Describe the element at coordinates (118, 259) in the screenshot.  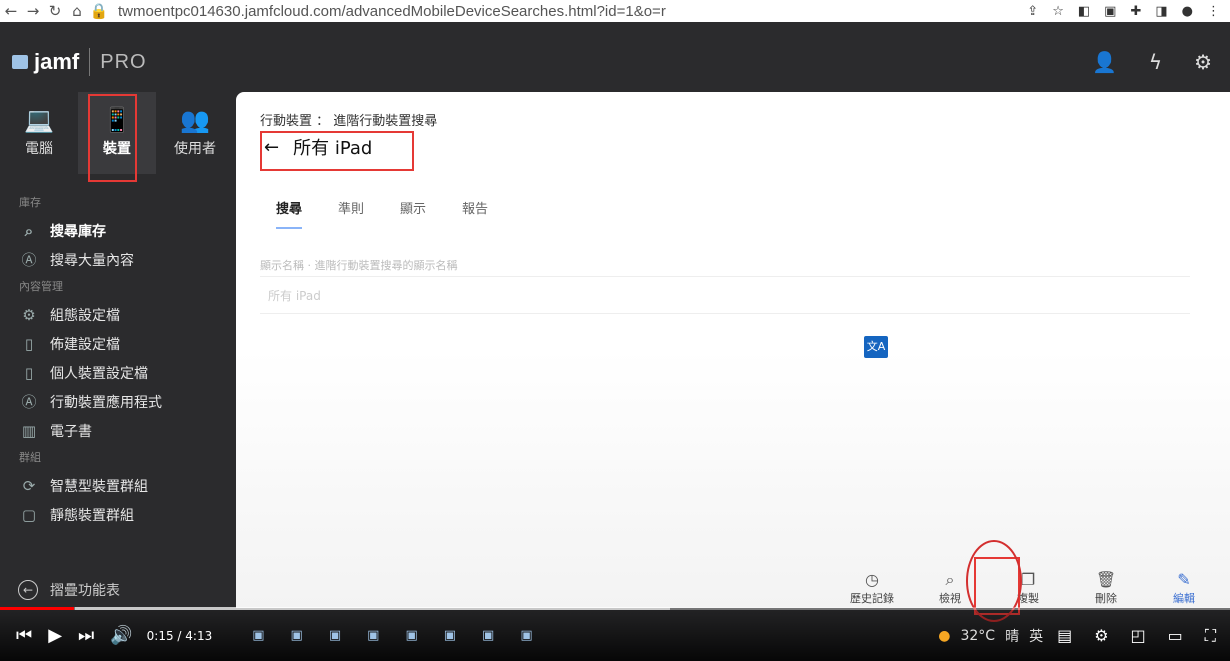
I see `sidebar-item-search-volume: Ⓐ 搜尋大量內容` at that location.